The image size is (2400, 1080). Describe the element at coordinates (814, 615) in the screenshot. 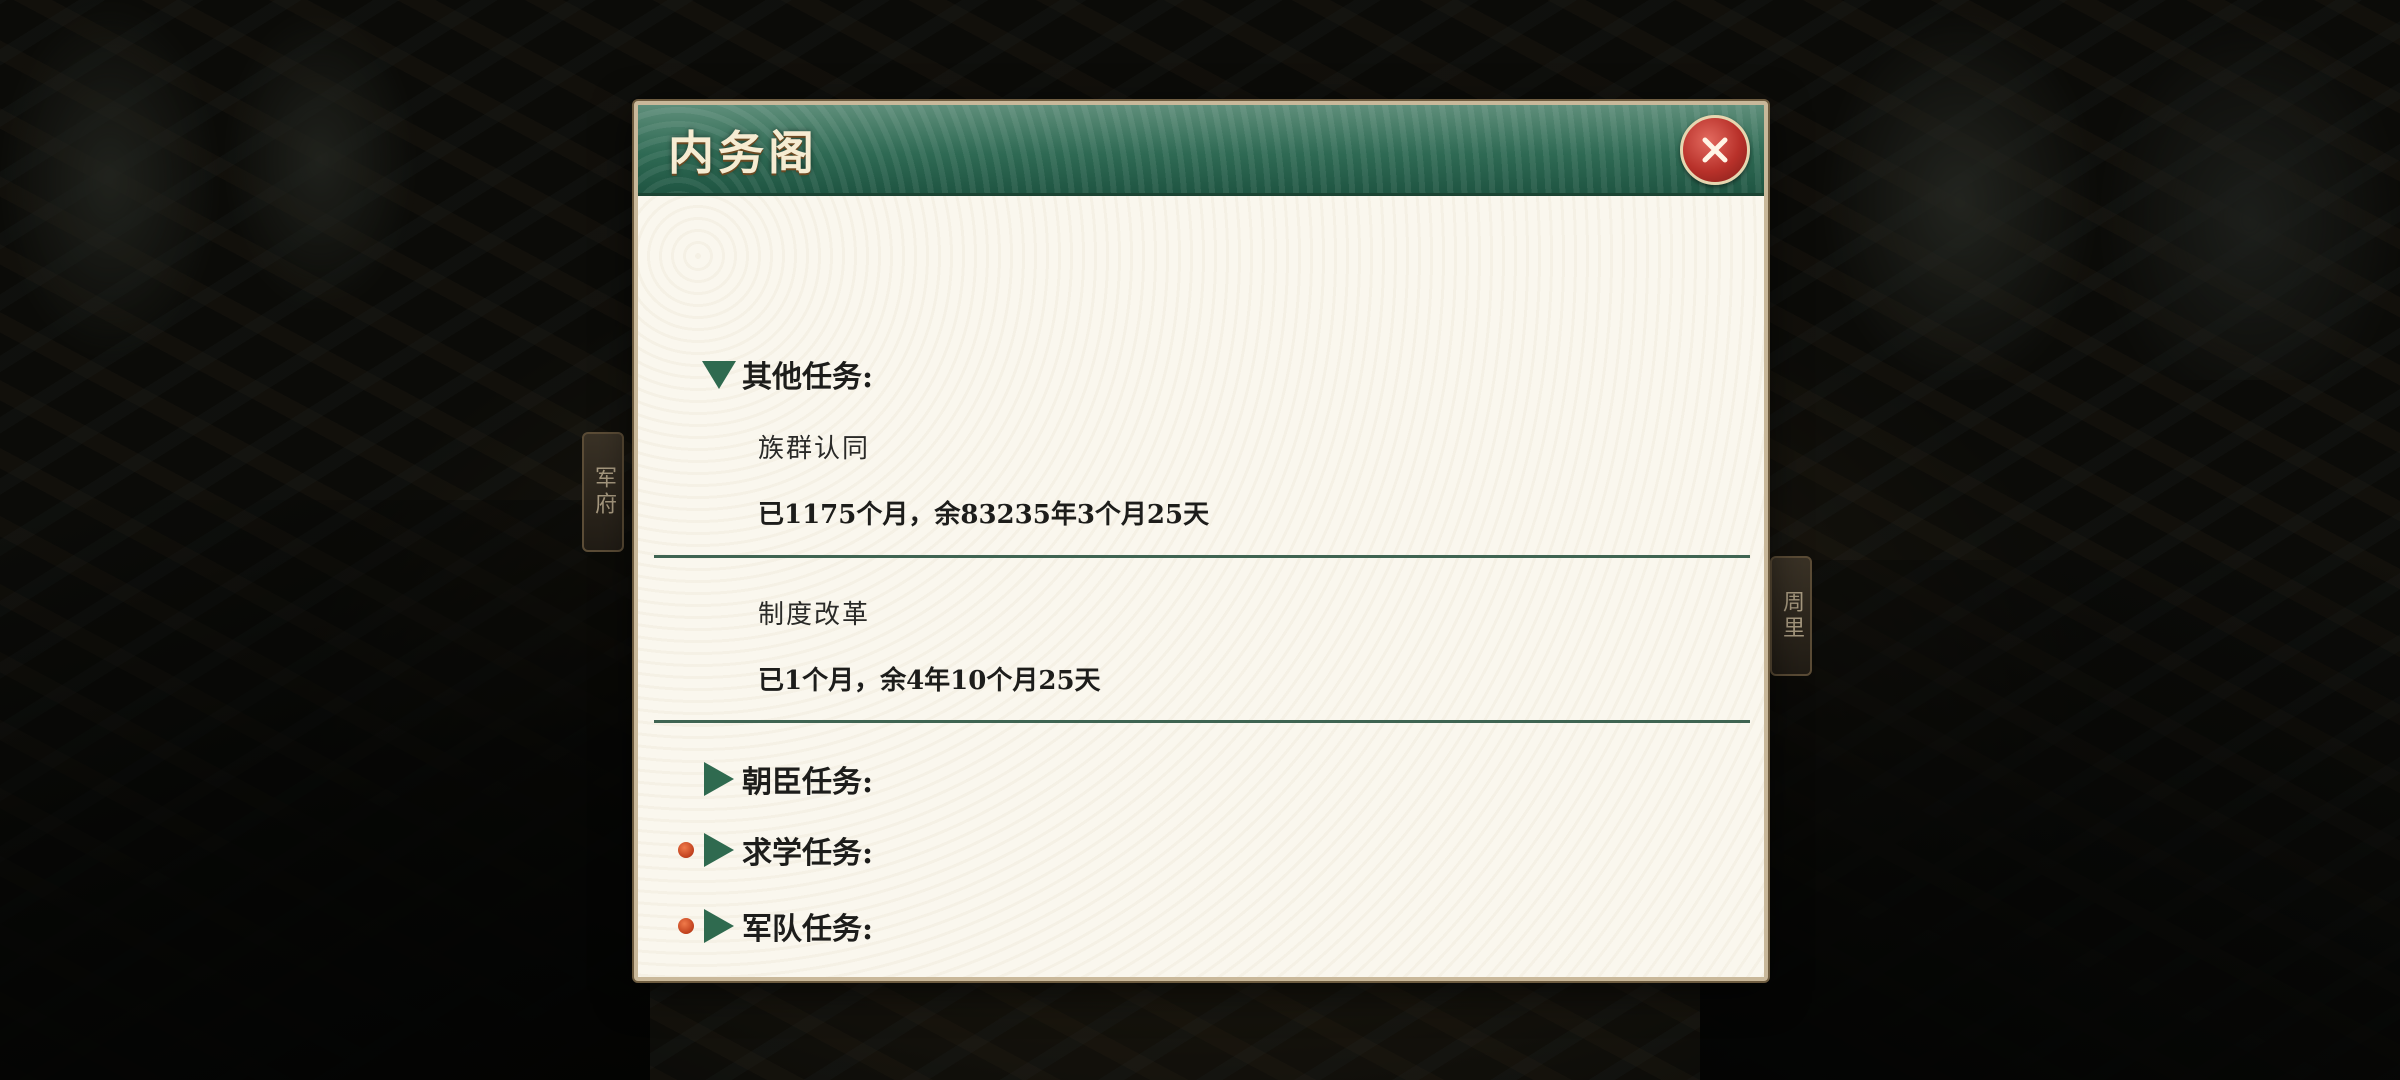

I see `task-name: 制度改革` at that location.